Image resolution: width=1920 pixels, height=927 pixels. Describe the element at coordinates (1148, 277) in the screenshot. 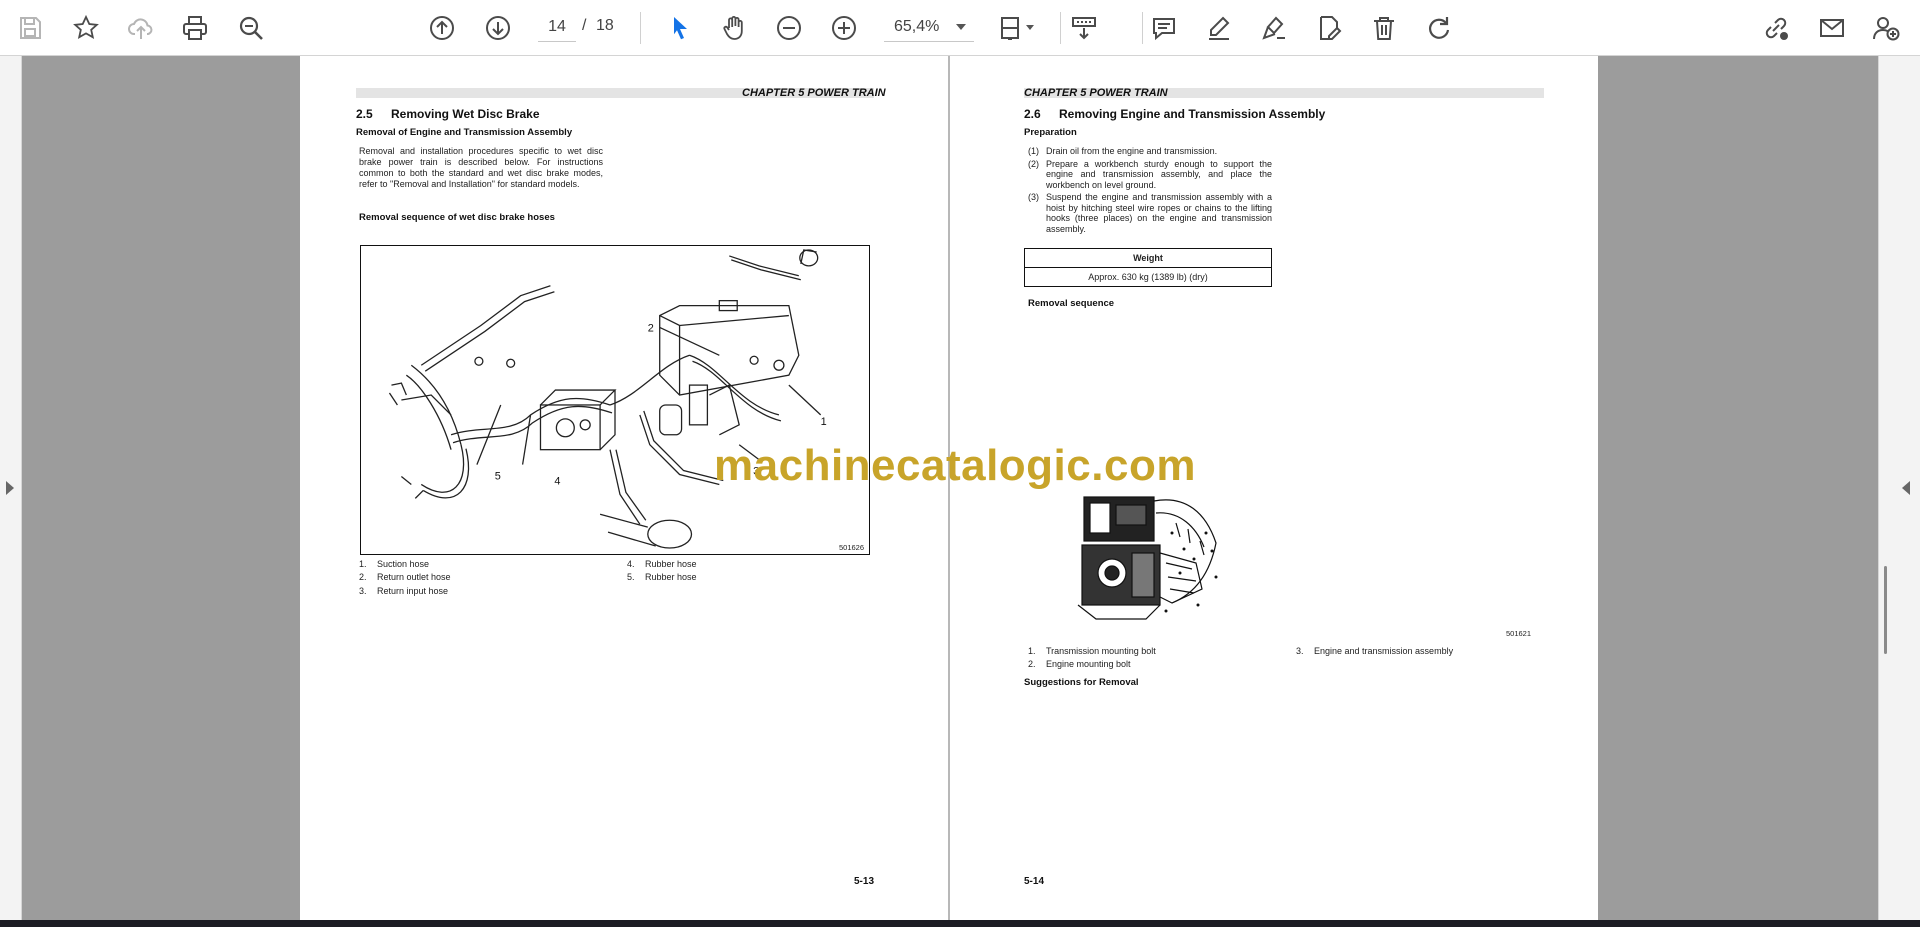

I see `table-cell: Approx. 630 kg (1389 lb) (dry)` at that location.